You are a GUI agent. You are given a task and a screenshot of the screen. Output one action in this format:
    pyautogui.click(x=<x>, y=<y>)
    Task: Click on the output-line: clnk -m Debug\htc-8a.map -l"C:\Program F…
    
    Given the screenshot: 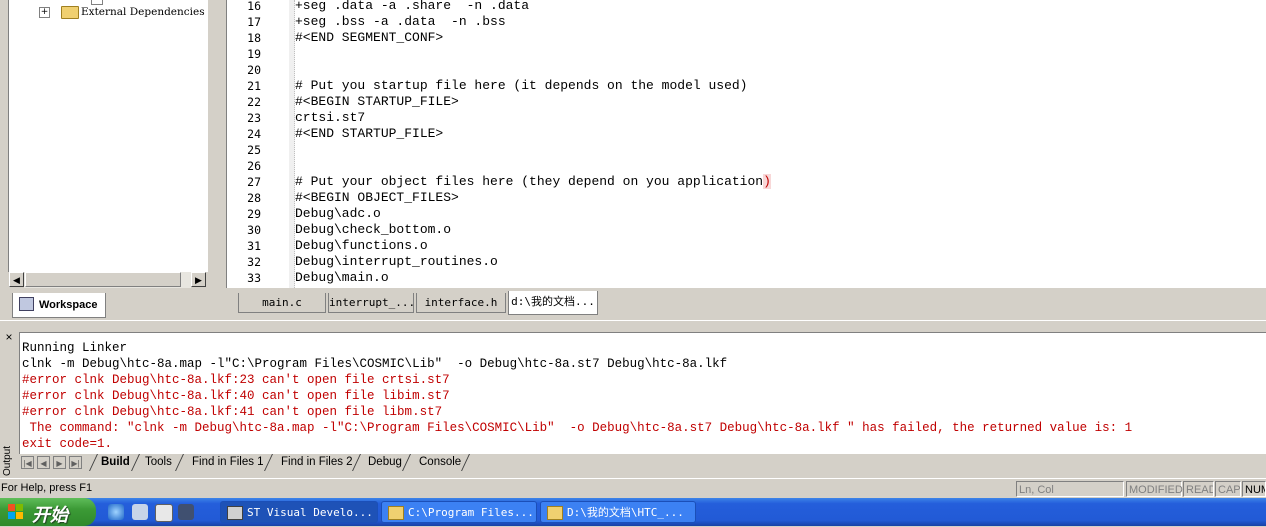 What is the action you would take?
    pyautogui.click(x=375, y=364)
    